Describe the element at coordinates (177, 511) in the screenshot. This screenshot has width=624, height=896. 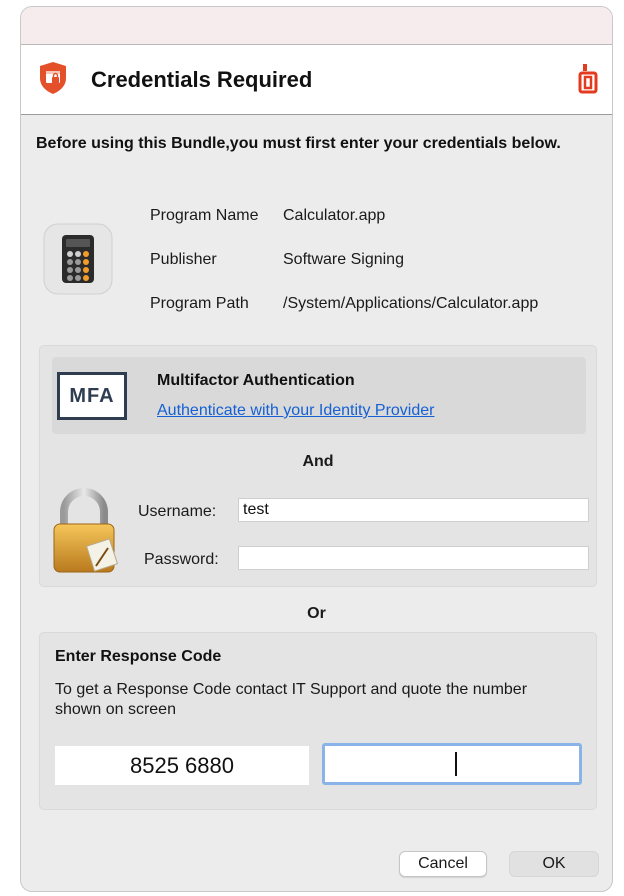
I see `username-label: Username:` at that location.